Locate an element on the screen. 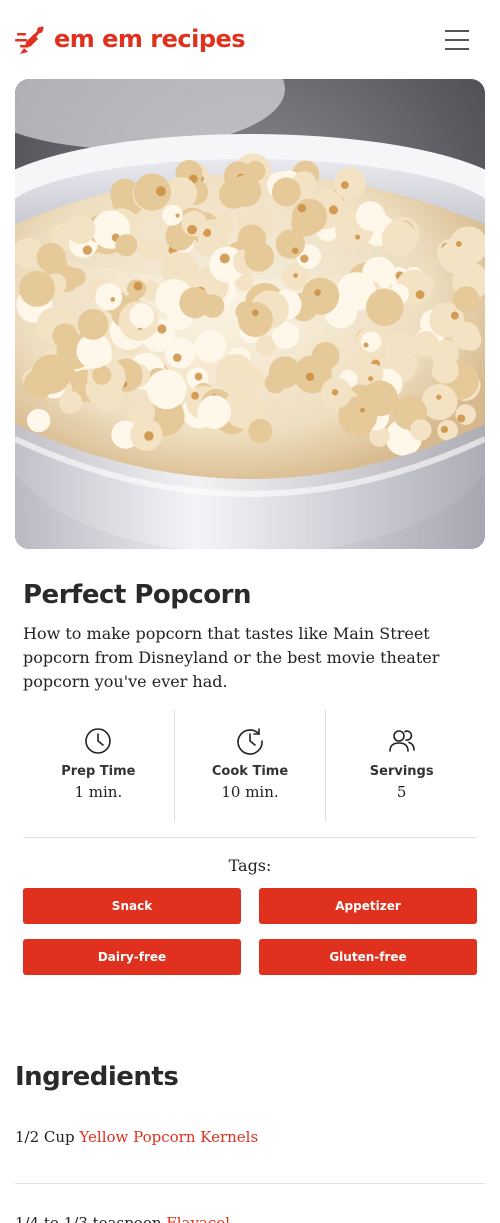 The height and width of the screenshot is (1223, 500). stat-label: Prep Time is located at coordinates (98, 771).